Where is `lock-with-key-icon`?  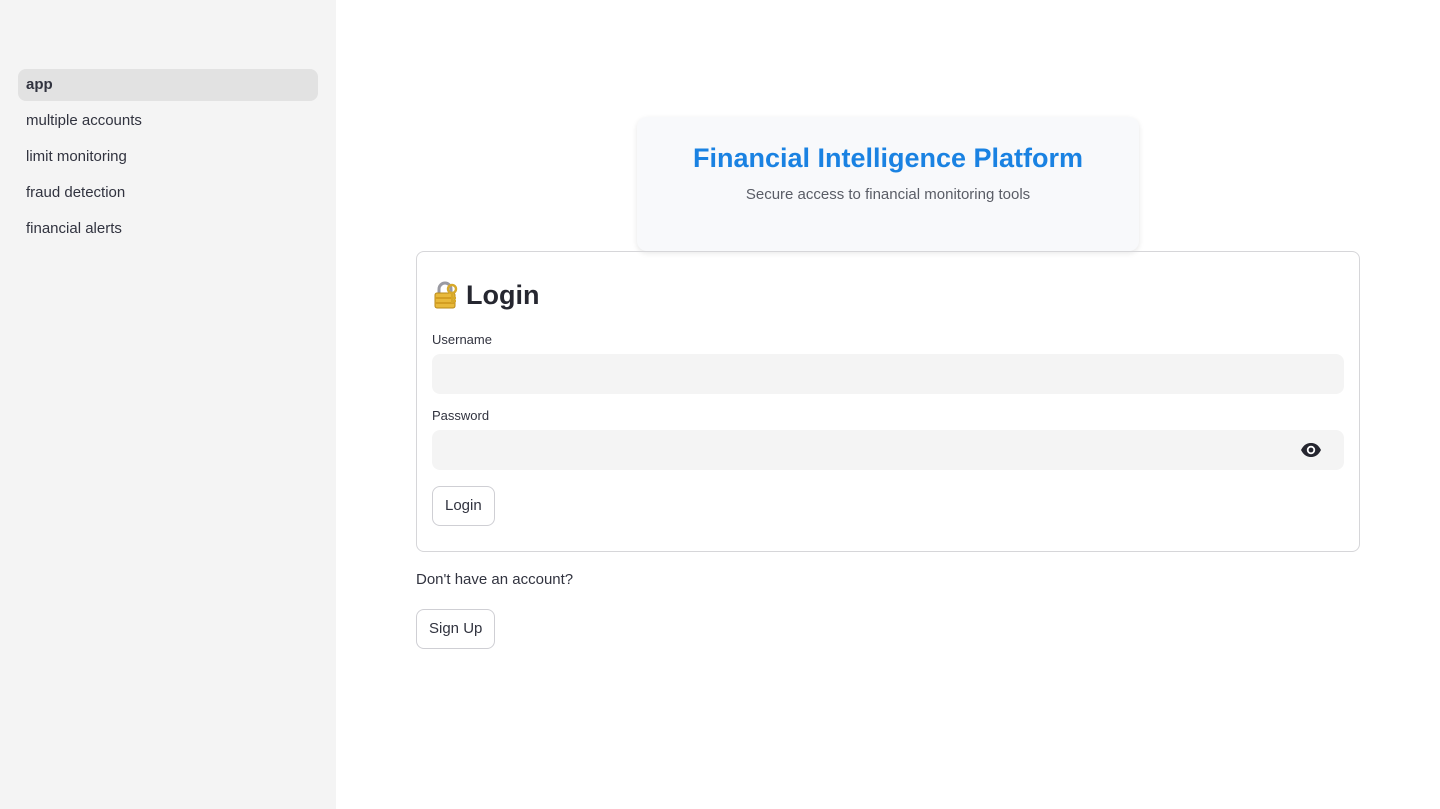
lock-with-key-icon is located at coordinates (446, 295).